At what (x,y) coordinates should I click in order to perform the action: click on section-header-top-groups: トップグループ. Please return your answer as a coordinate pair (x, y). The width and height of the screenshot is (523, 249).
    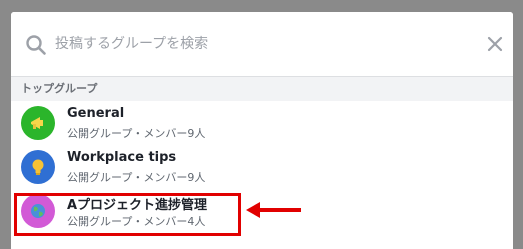
    Looking at the image, I should click on (262, 89).